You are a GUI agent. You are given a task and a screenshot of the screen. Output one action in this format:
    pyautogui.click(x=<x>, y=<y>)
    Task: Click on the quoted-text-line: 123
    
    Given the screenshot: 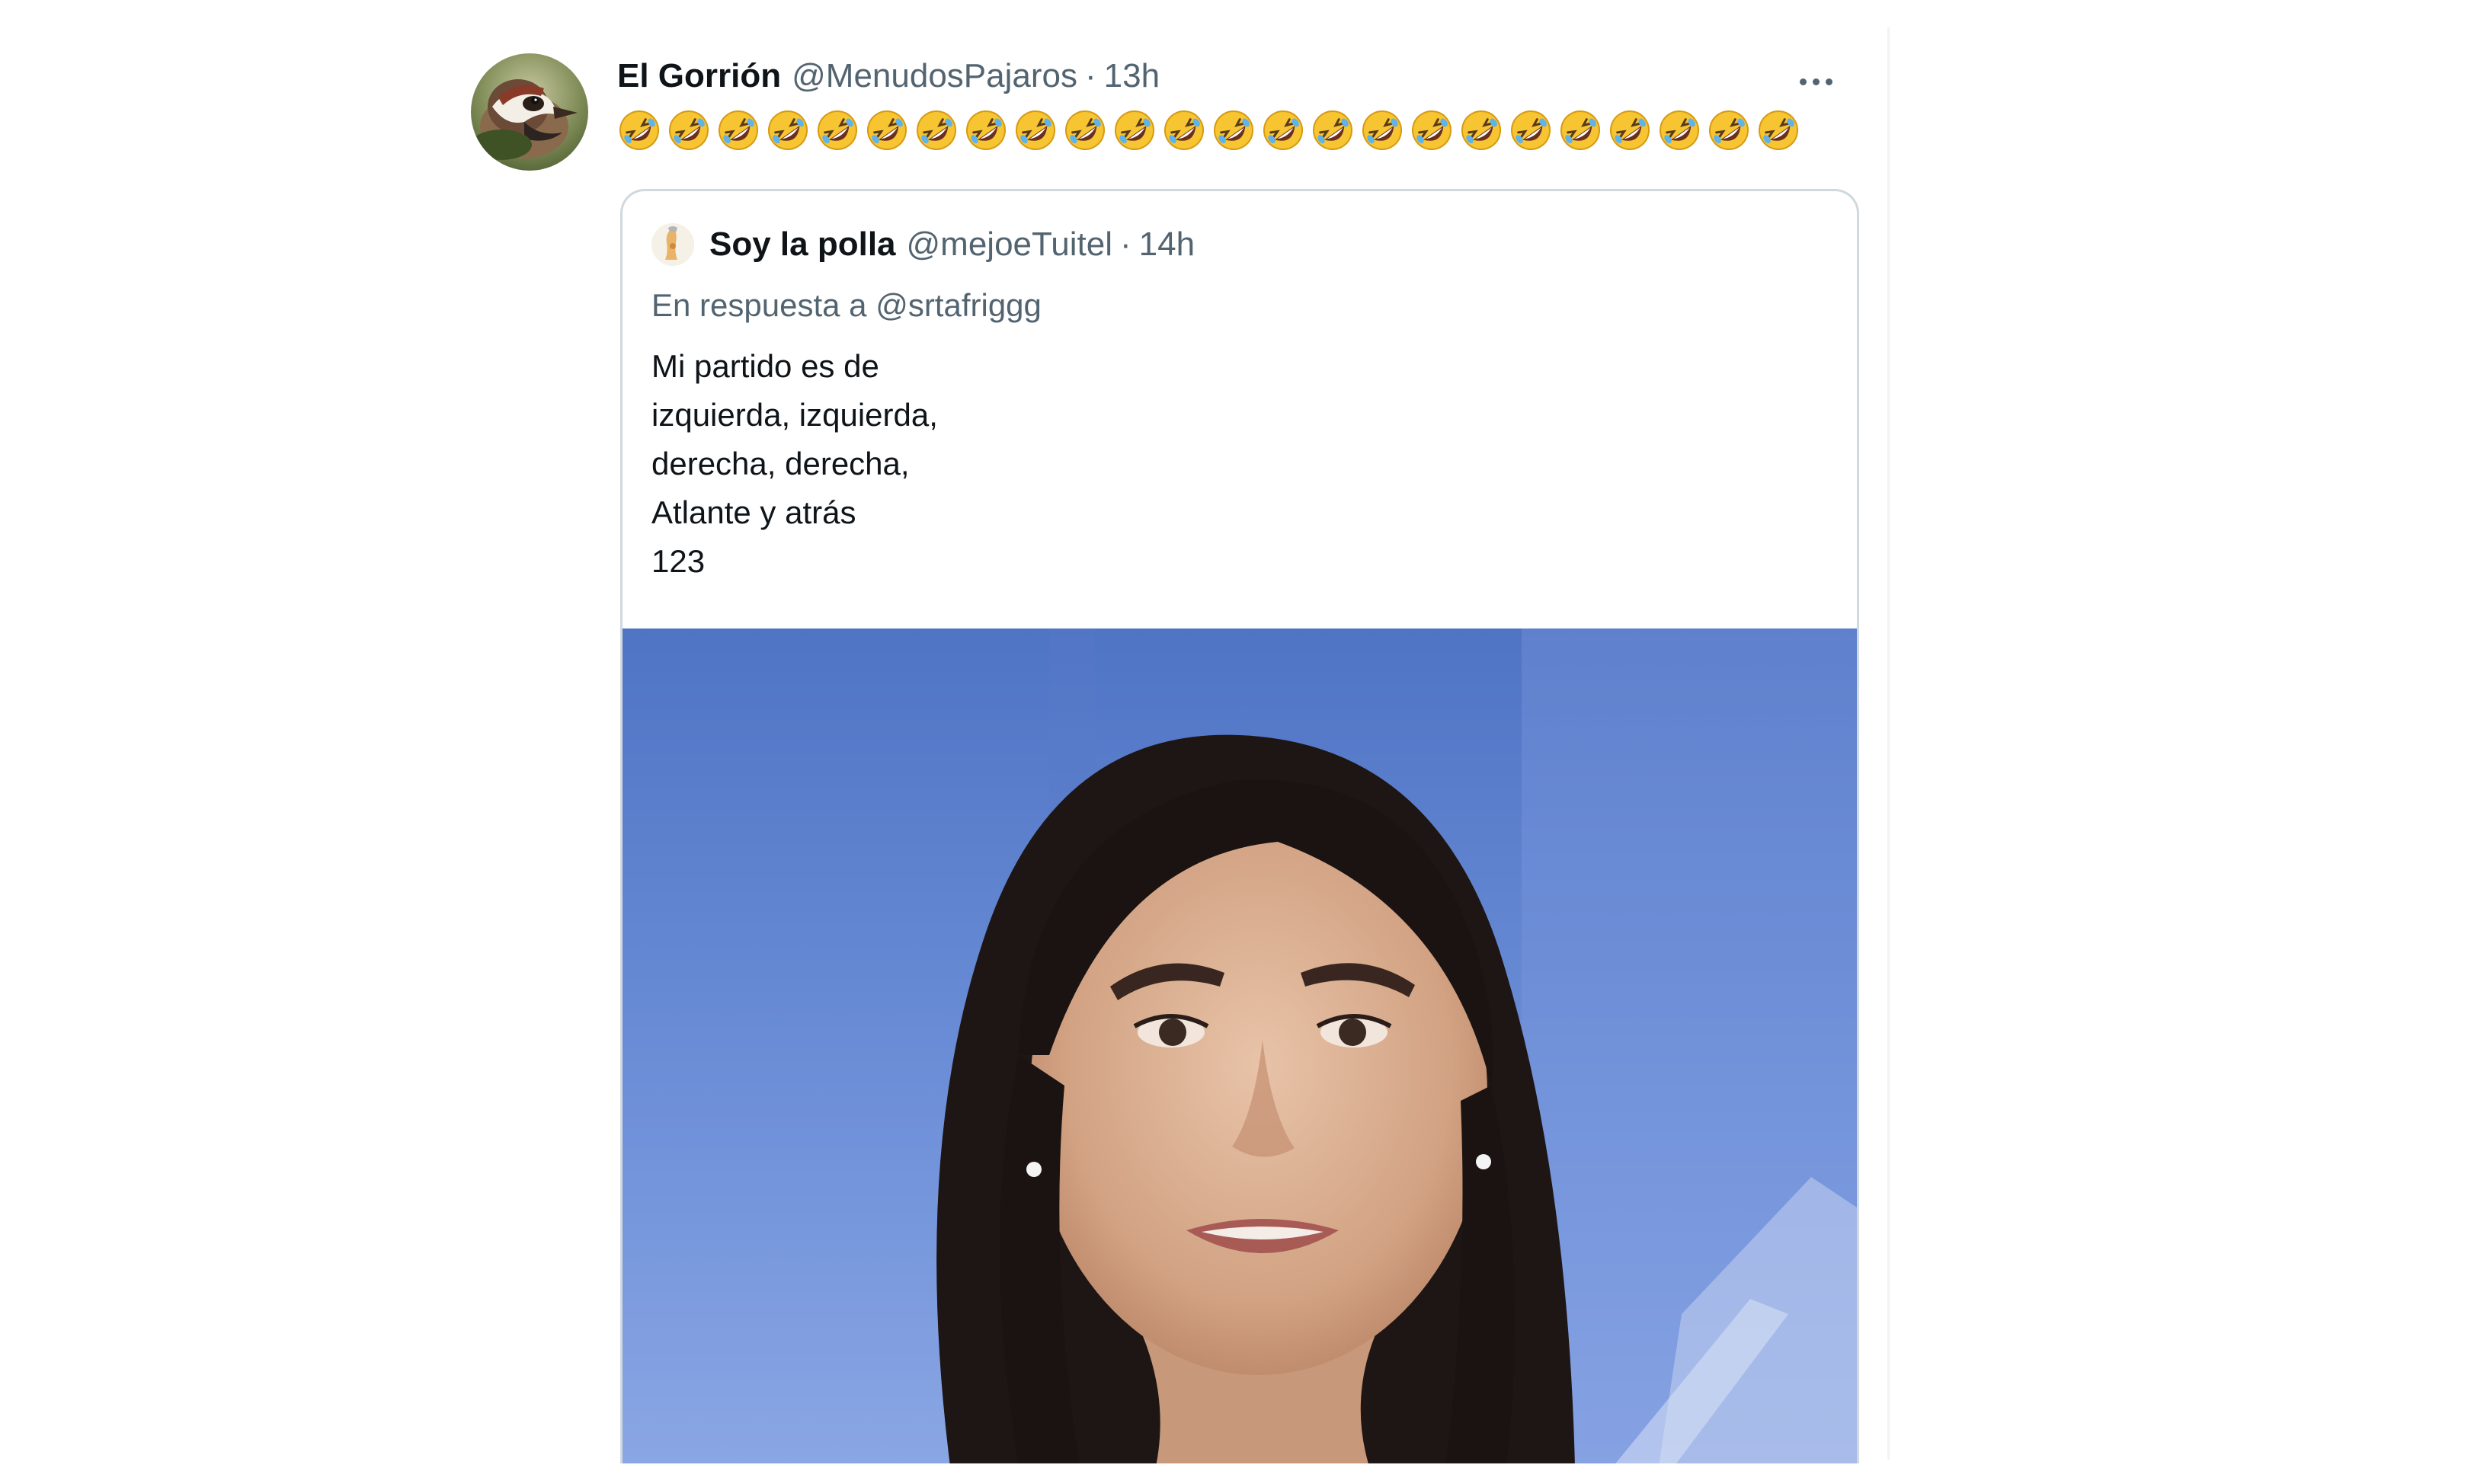 What is the action you would take?
    pyautogui.click(x=678, y=561)
    